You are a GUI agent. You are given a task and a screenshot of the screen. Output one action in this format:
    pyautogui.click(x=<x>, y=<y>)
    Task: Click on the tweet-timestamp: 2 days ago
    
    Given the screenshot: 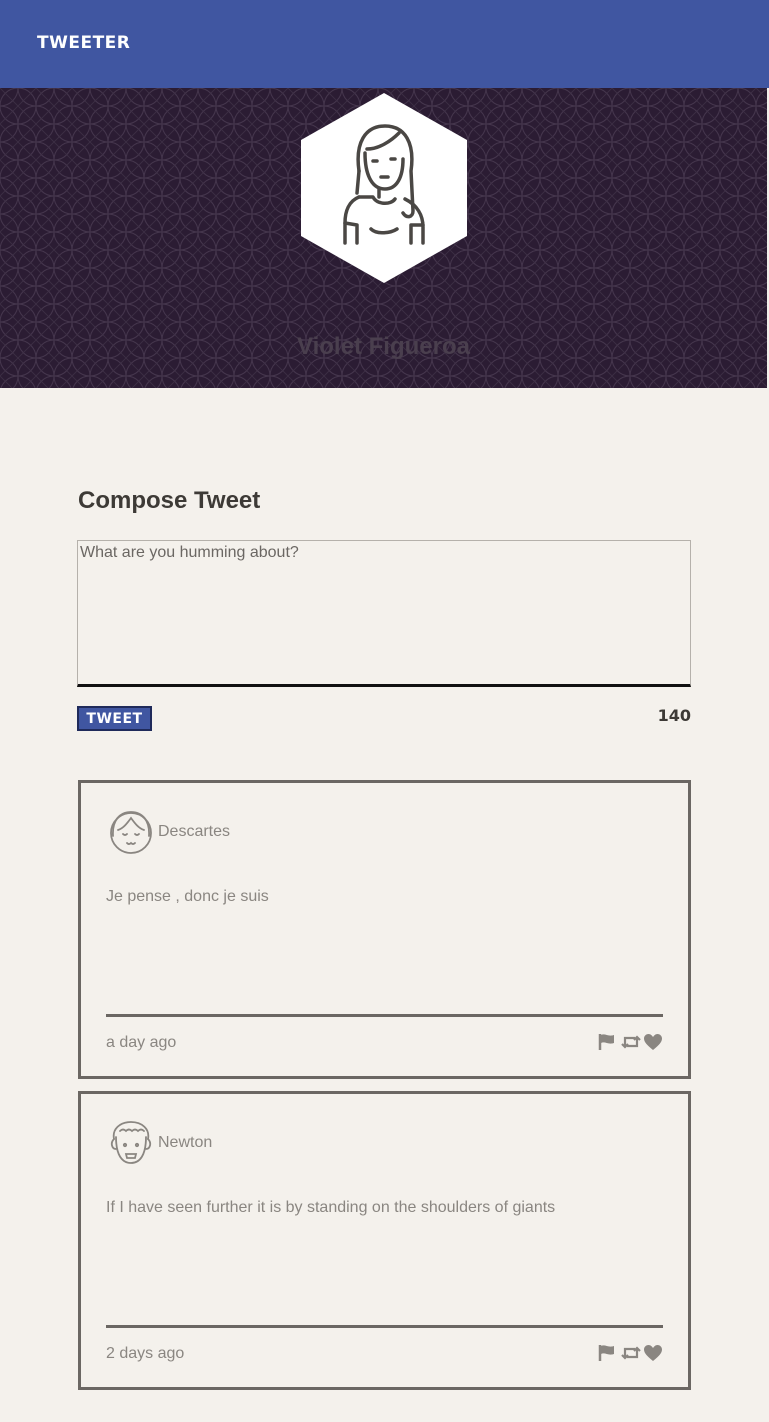 What is the action you would take?
    pyautogui.click(x=145, y=1353)
    